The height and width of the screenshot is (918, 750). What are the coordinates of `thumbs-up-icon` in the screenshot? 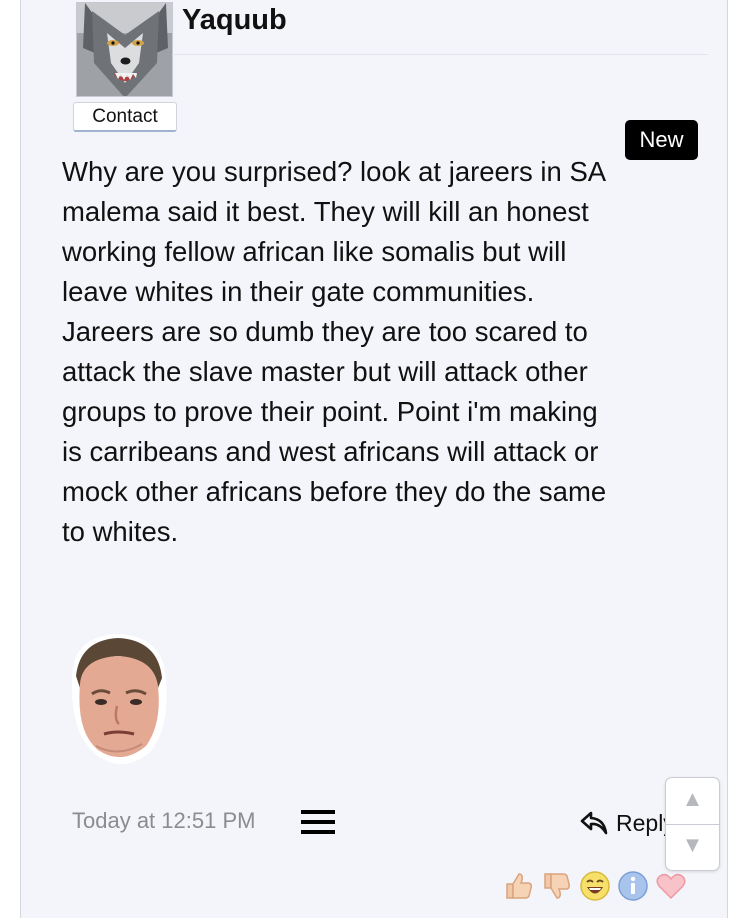 It's located at (519, 886).